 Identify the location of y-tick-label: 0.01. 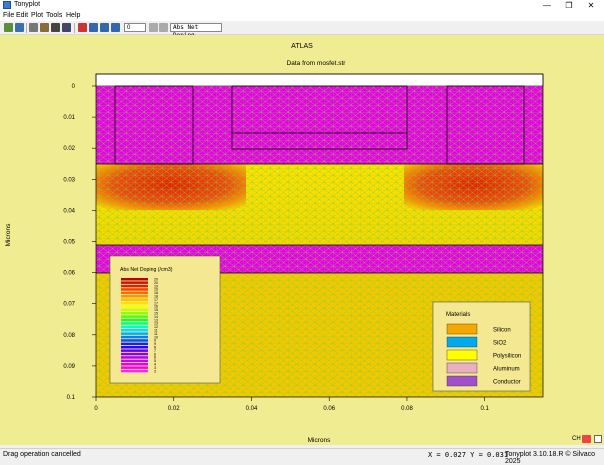
(69, 118).